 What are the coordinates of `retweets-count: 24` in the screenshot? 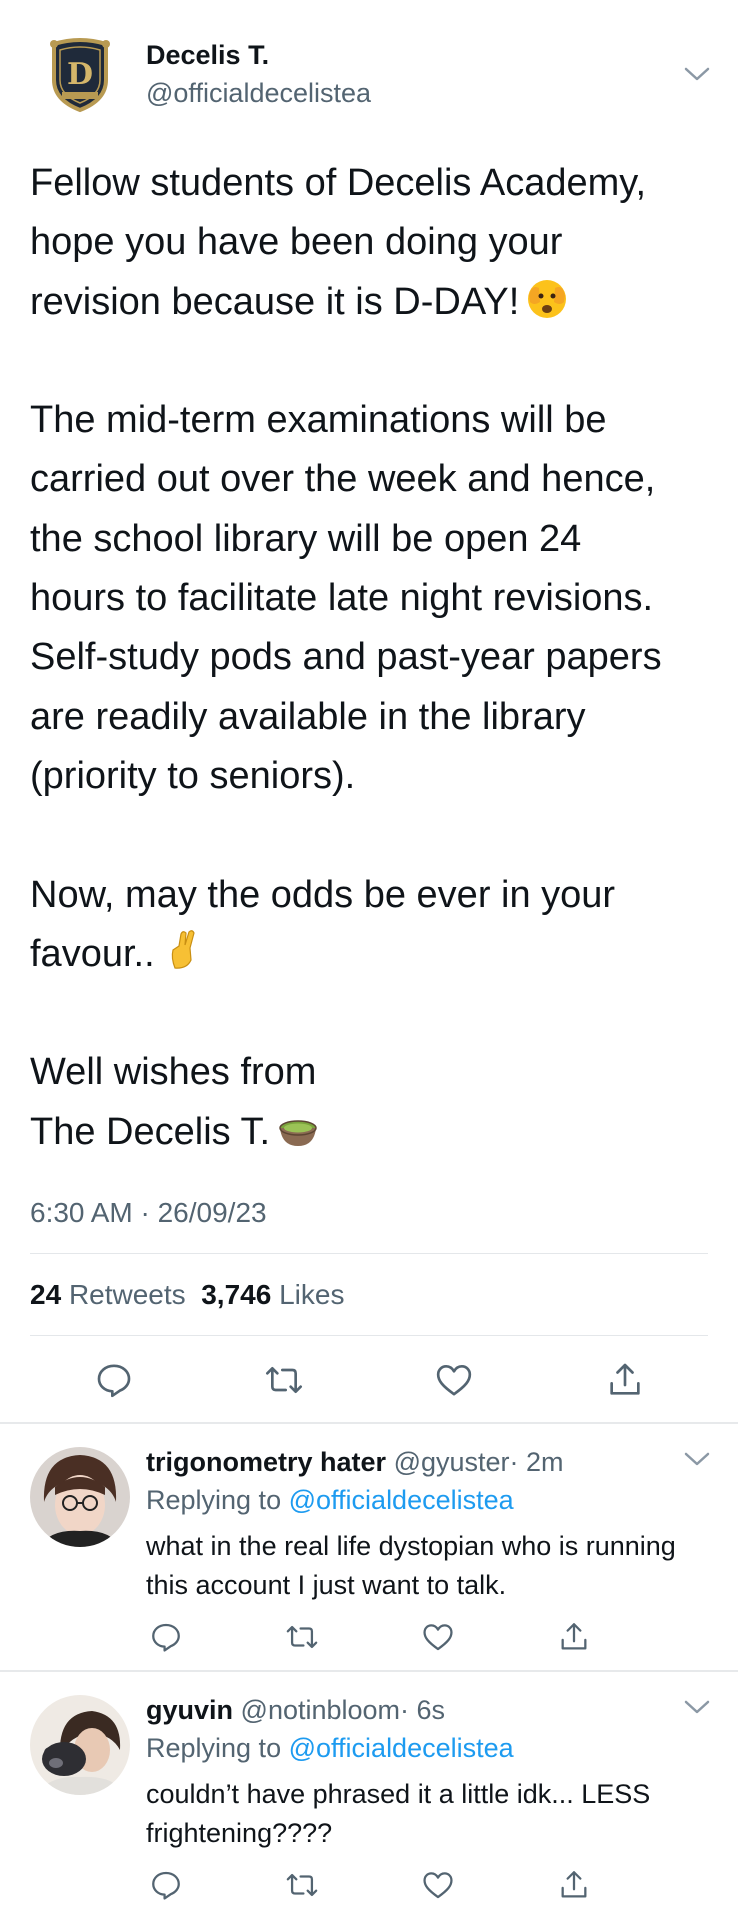 It's located at (45, 1294).